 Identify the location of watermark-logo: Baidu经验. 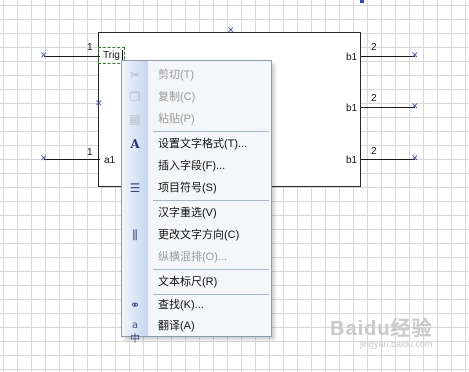
(381, 329).